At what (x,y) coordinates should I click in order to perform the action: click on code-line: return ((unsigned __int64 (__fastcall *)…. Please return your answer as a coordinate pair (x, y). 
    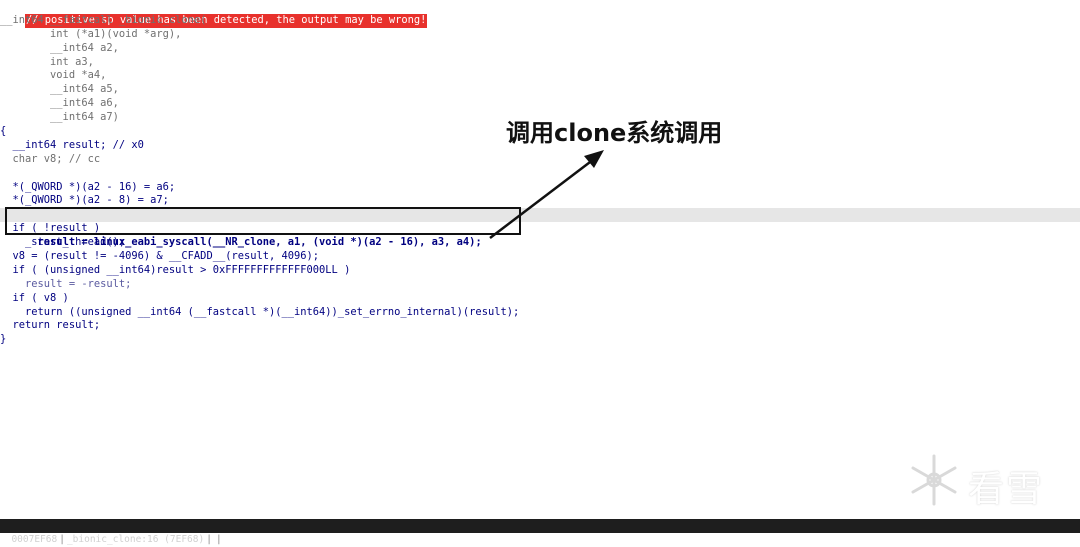
    Looking at the image, I should click on (540, 313).